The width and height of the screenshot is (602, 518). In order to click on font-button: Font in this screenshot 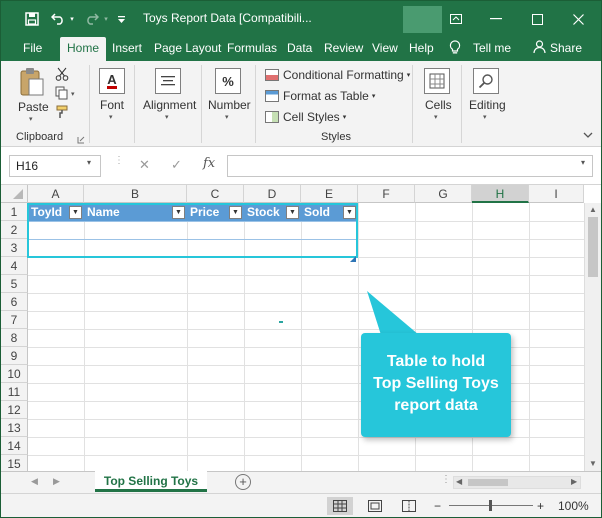, I will do `click(112, 105)`.